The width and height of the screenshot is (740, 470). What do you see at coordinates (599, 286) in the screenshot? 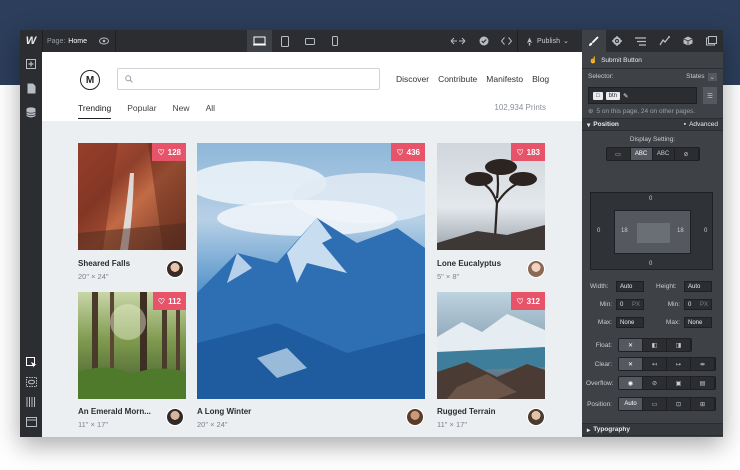
I see `width-label: Width:` at bounding box center [599, 286].